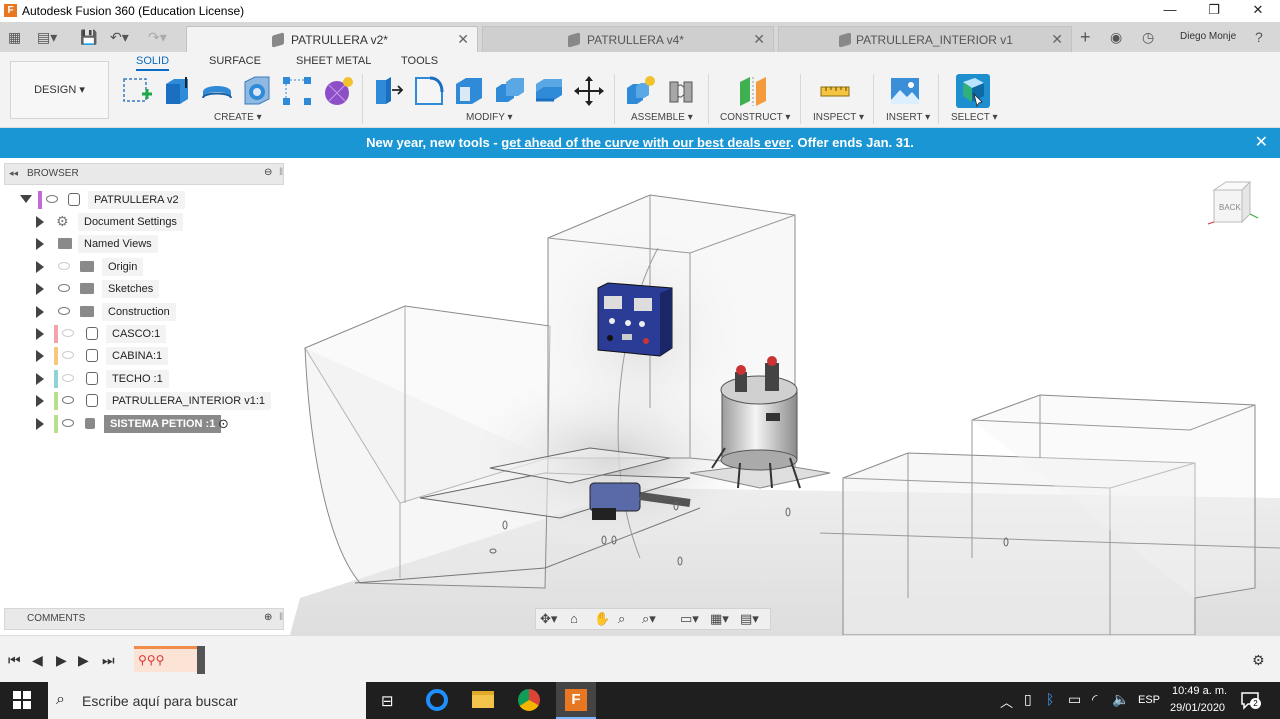  Describe the element at coordinates (156, 401) in the screenshot. I see `browser-item-patrullera-interior: PATRULLERA_INTERIOR v1:1` at that location.